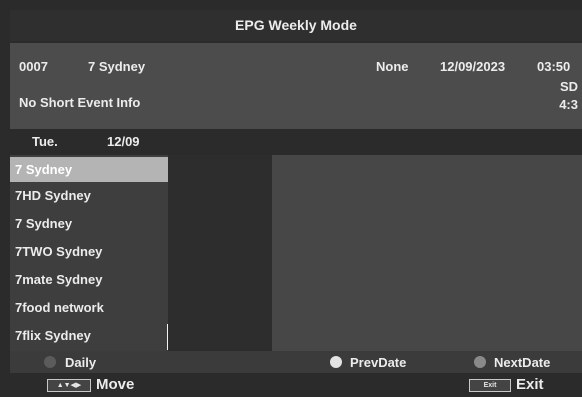  Describe the element at coordinates (123, 141) in the screenshot. I see `date-label: 12/09` at that location.